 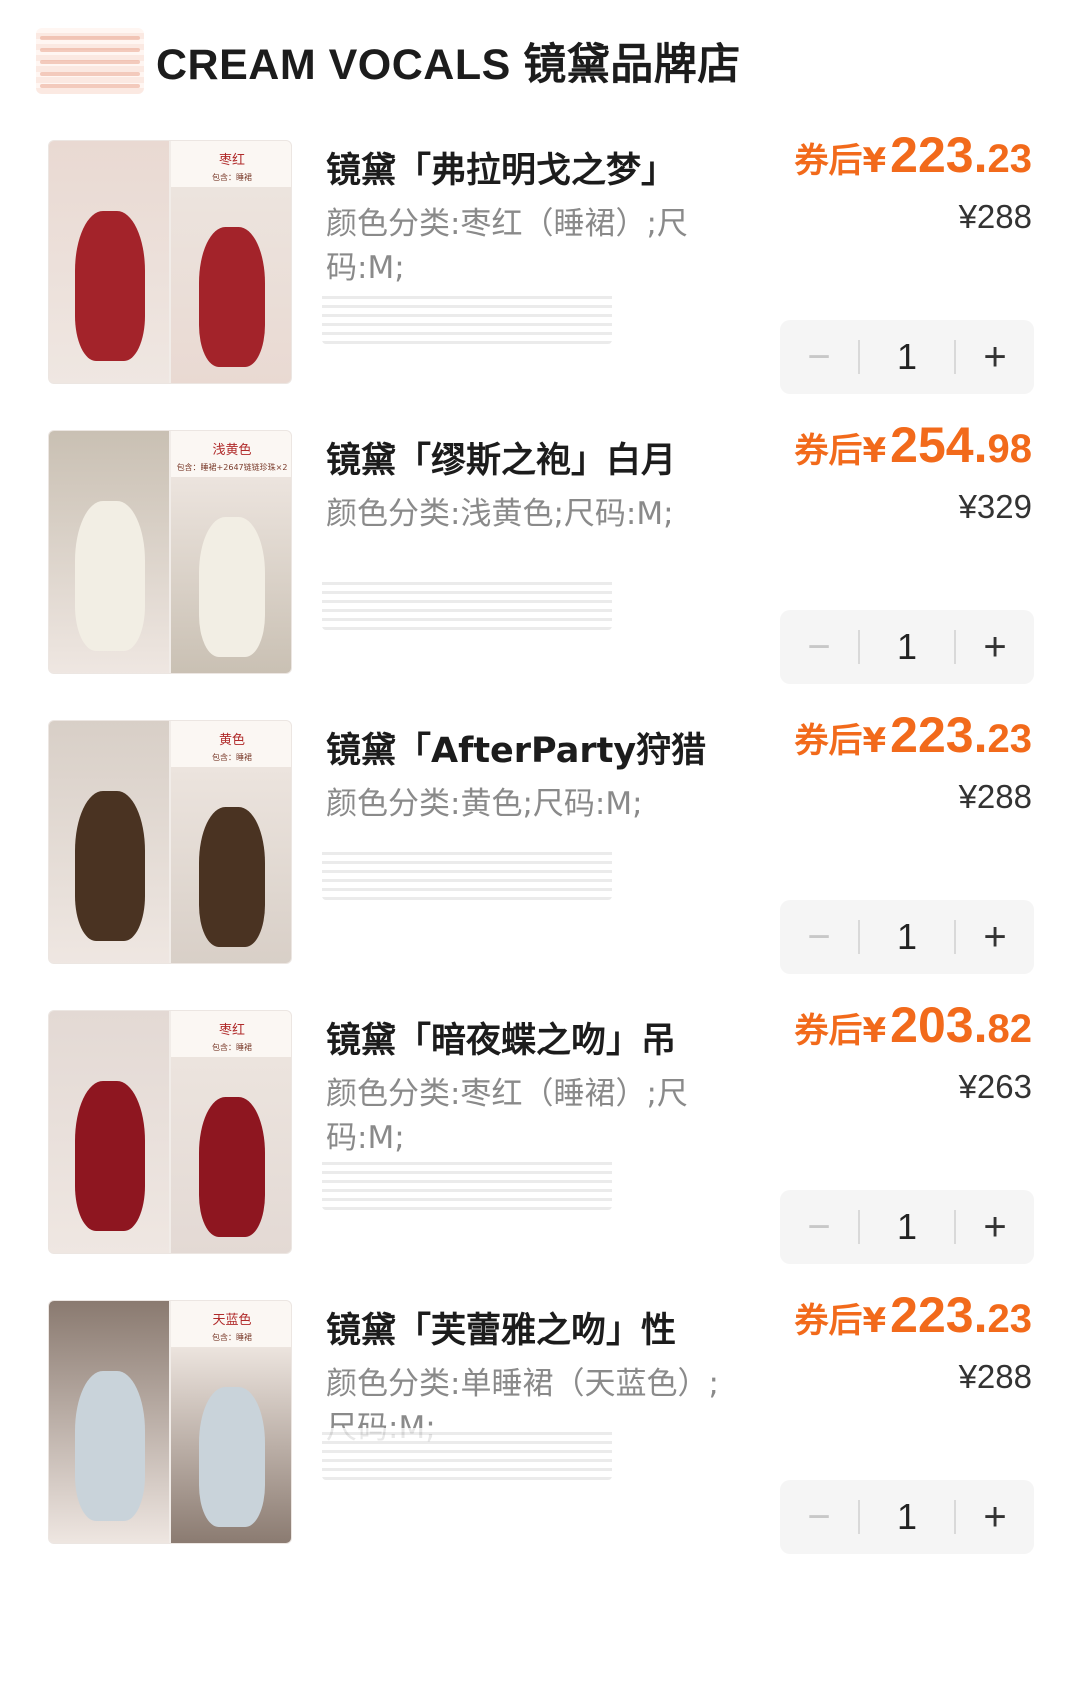 I want to click on product-title: 镜黛「弗拉明戈之梦」, so click(x=526, y=167).